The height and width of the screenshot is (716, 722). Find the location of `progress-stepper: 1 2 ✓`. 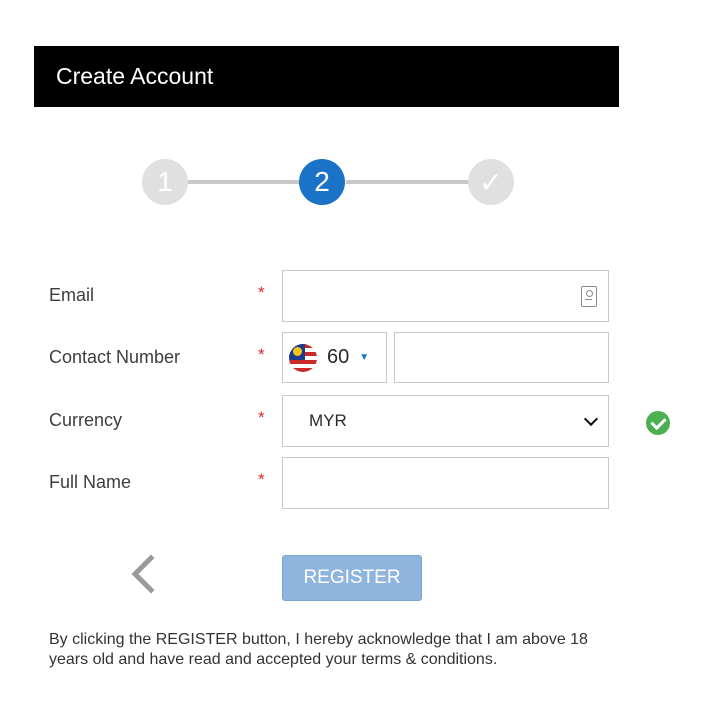

progress-stepper: 1 2 ✓ is located at coordinates (328, 182).